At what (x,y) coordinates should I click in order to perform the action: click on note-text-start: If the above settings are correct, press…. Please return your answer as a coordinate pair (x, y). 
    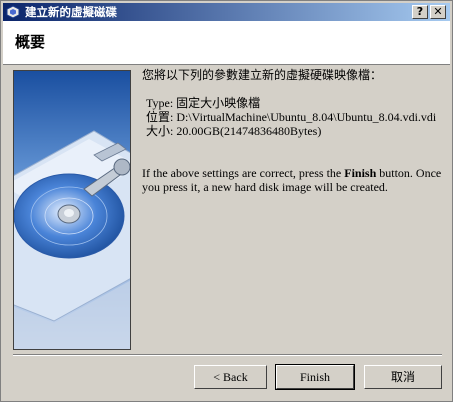
    Looking at the image, I should click on (243, 173).